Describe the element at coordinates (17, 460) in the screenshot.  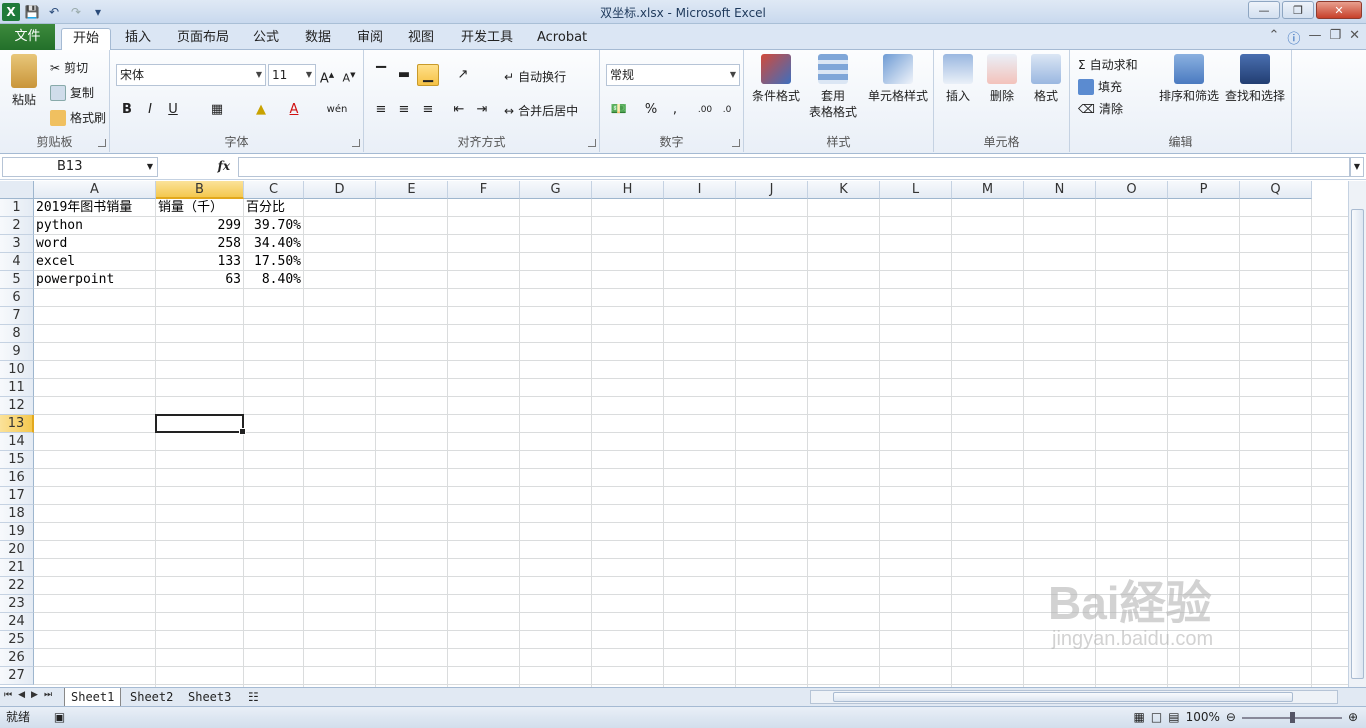
I see `row-header-15: 15` at that location.